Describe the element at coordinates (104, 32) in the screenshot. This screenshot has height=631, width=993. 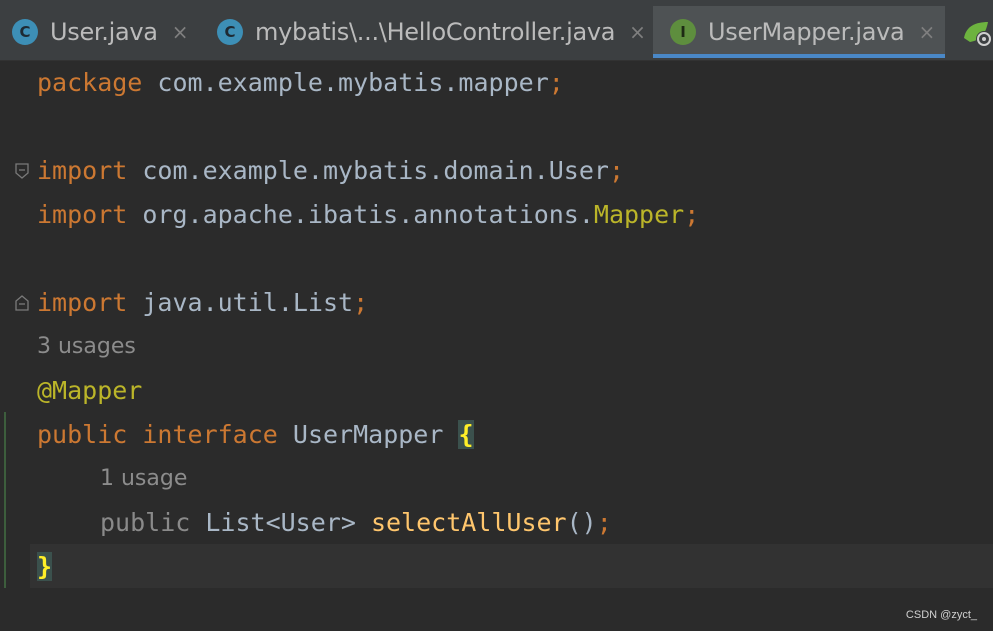
I see `tab-label: User.java` at that location.